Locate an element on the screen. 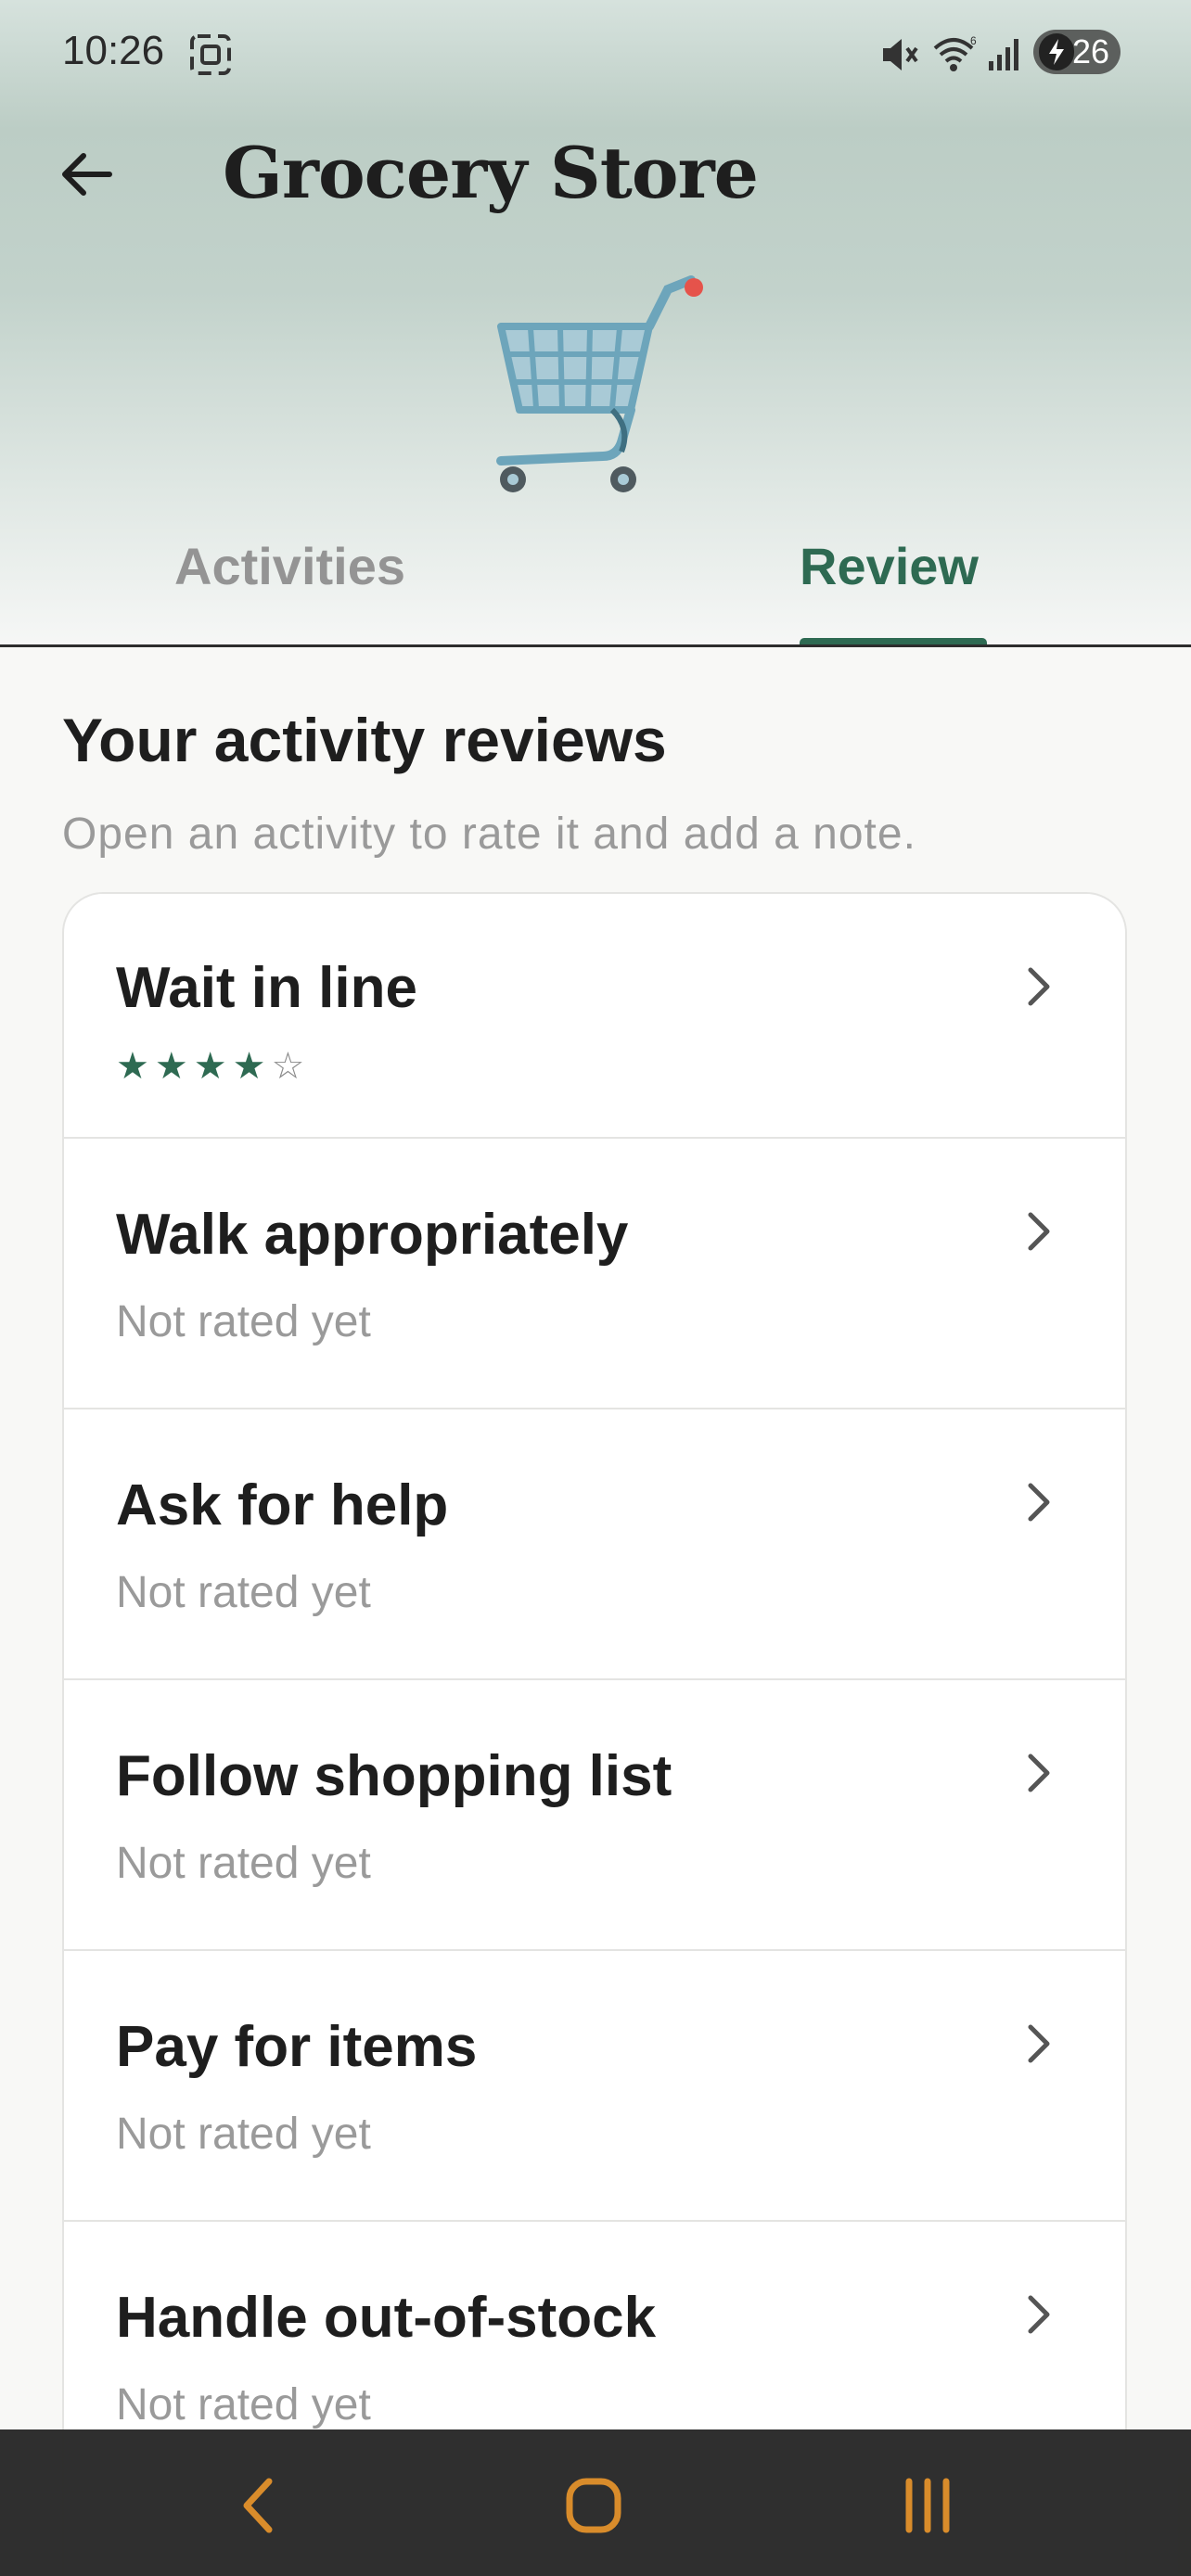 This screenshot has width=1191, height=2576. item-title: Pay for items is located at coordinates (297, 2047).